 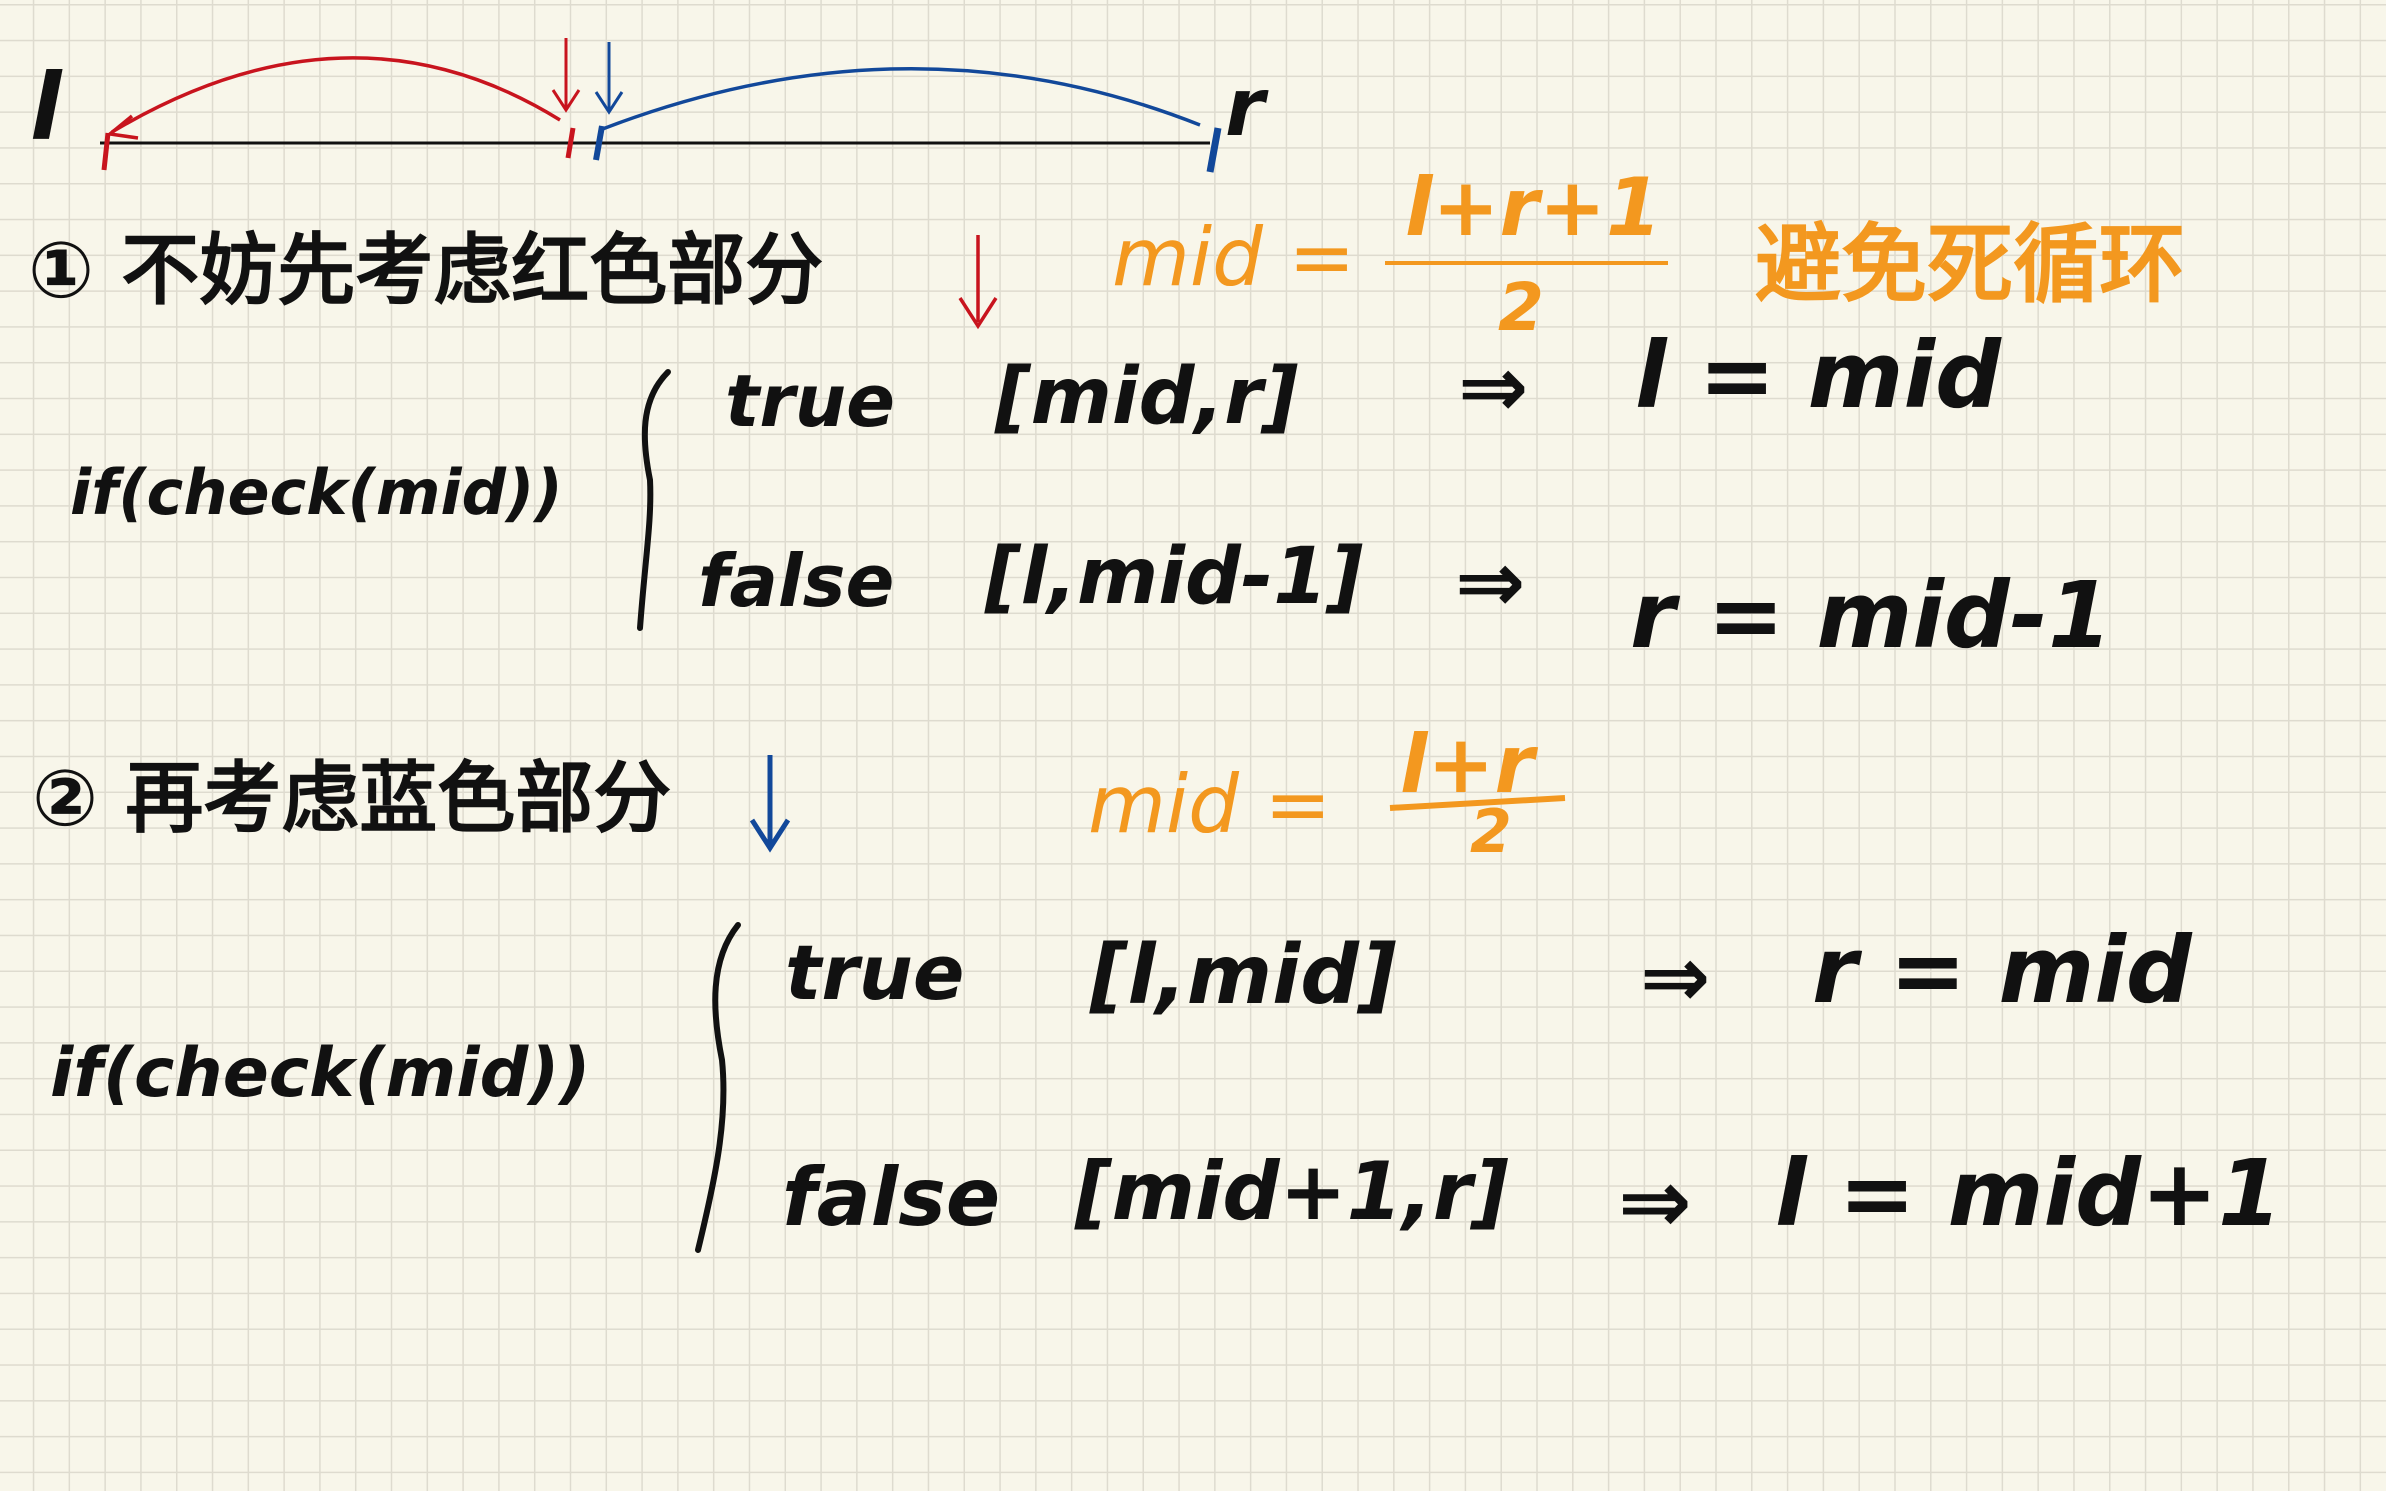 What do you see at coordinates (1467, 764) in the screenshot?
I see `part2-mid-numerator: l+r` at bounding box center [1467, 764].